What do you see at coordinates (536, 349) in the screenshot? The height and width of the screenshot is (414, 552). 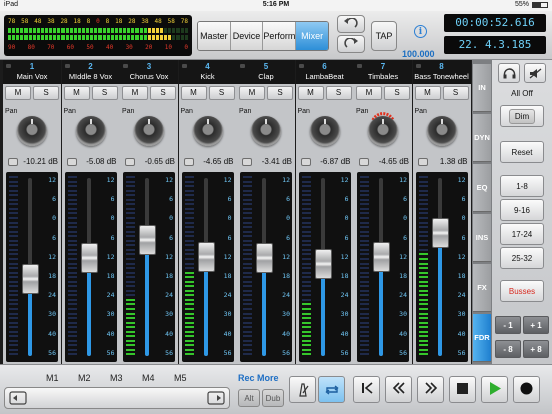 I see `bank-nudge-button: + 8` at bounding box center [536, 349].